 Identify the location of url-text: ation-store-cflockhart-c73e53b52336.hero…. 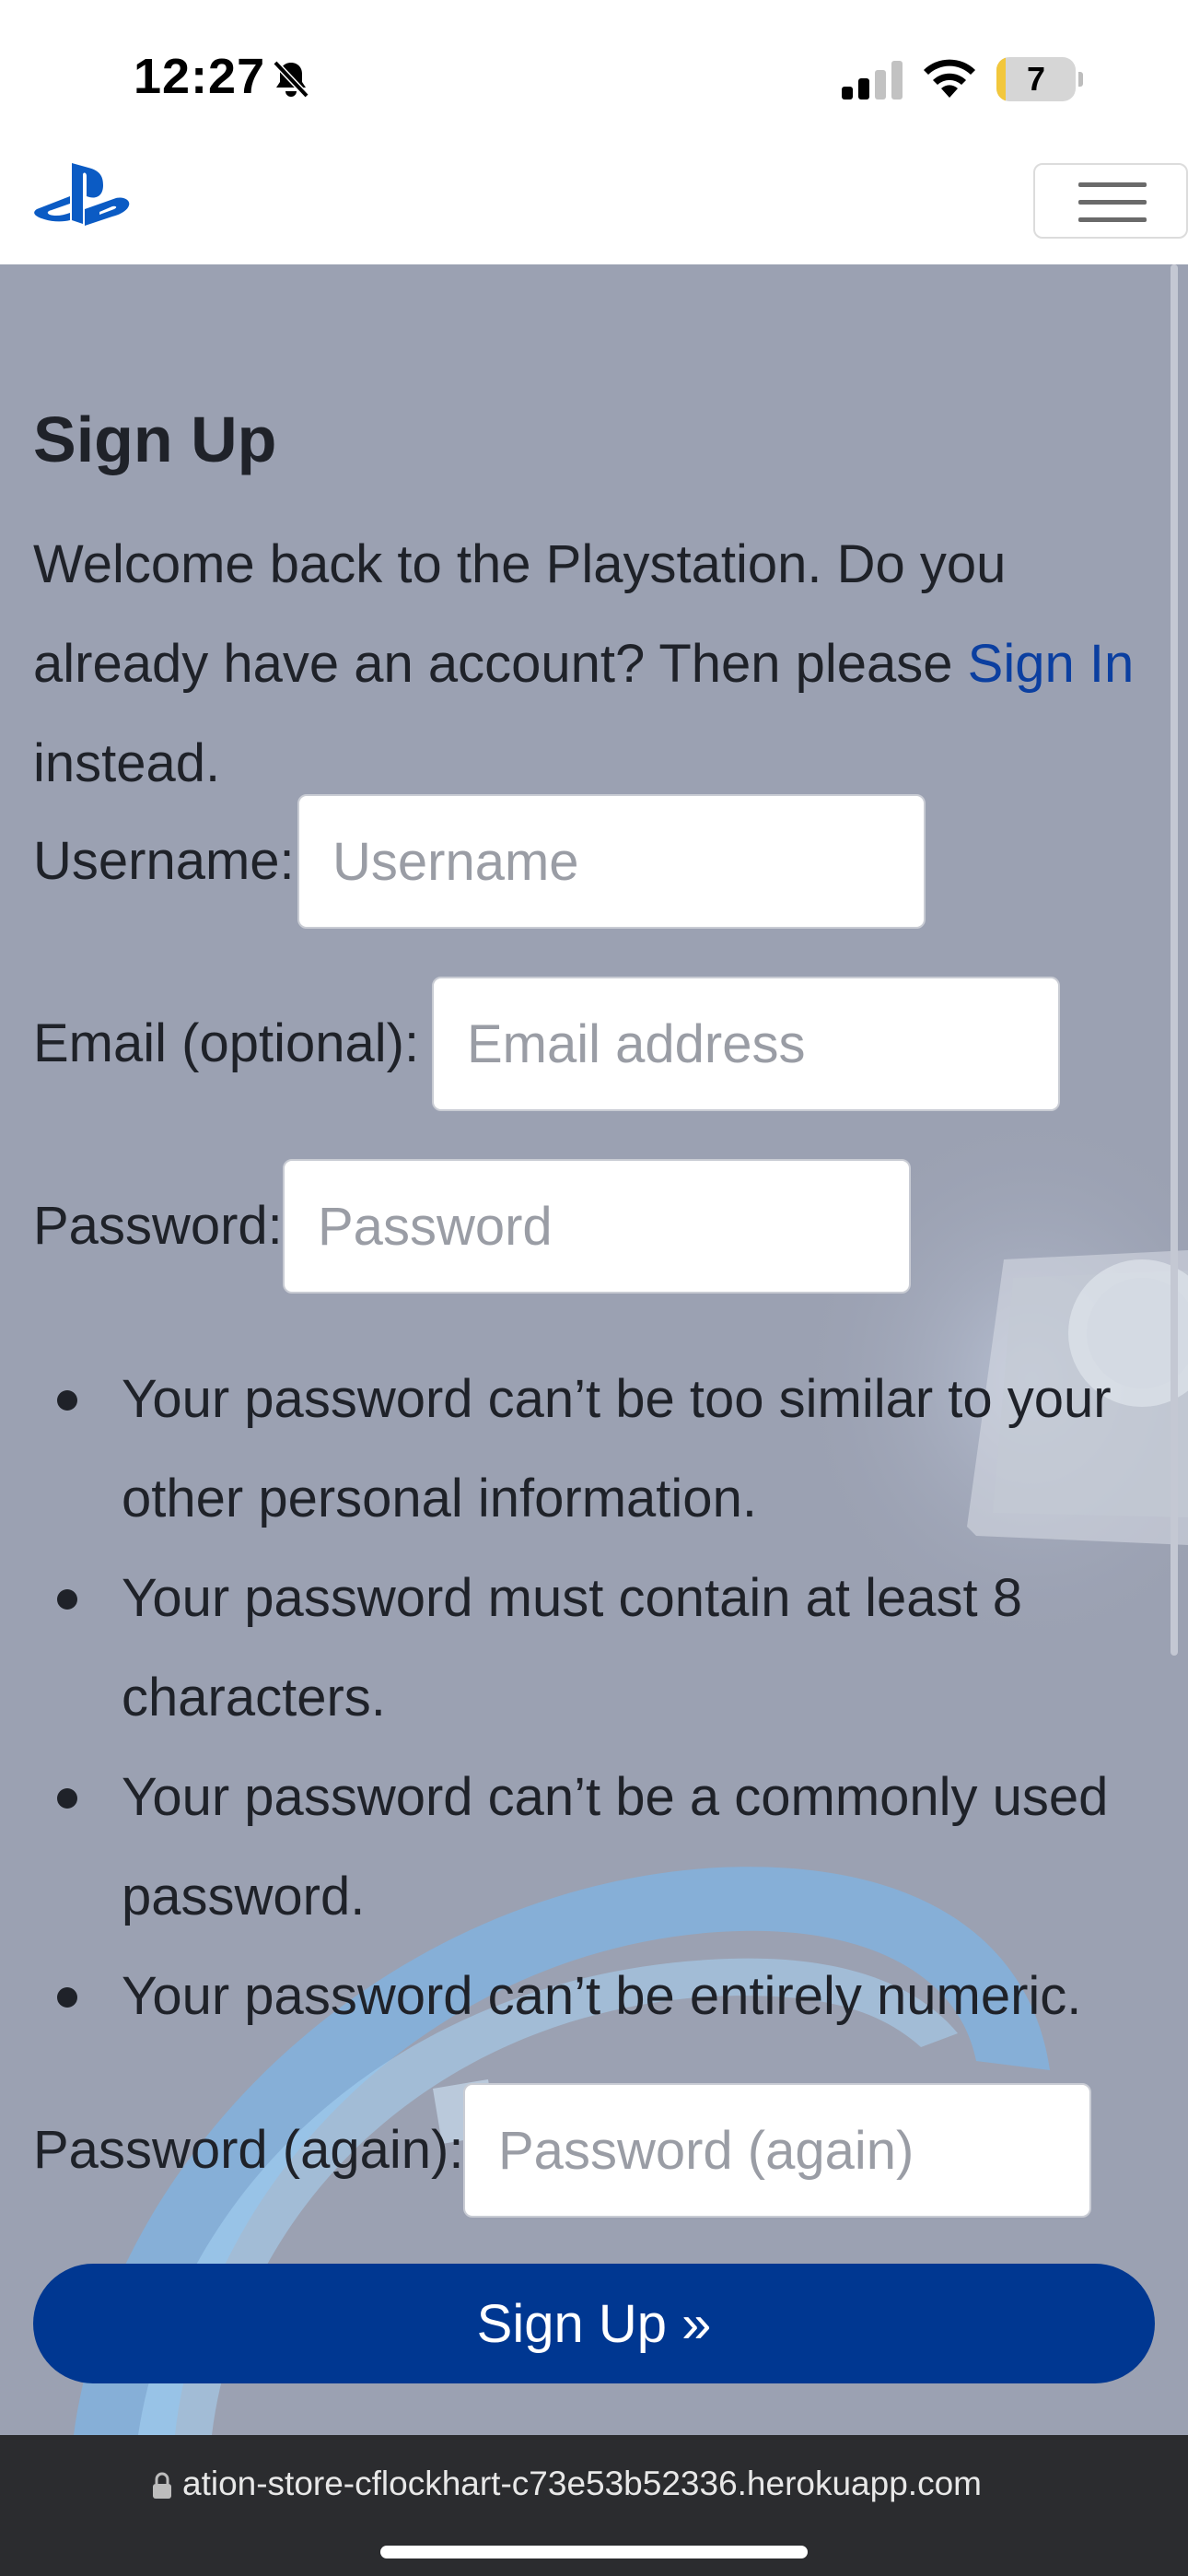
(582, 2484).